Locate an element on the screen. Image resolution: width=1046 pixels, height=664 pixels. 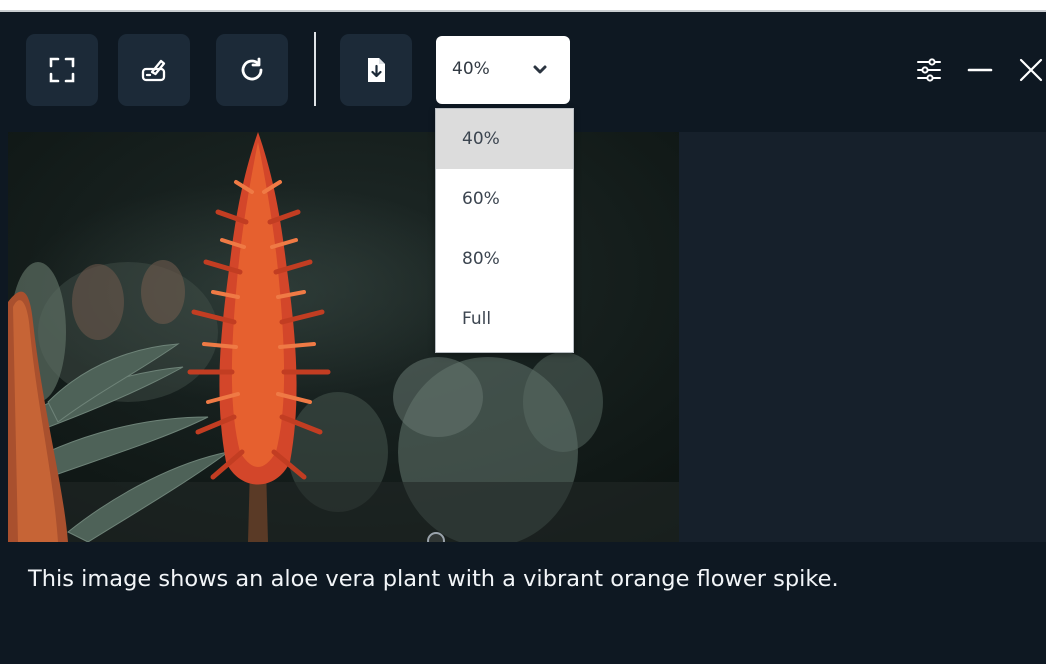
zoom-option-40: 40% is located at coordinates (504, 139).